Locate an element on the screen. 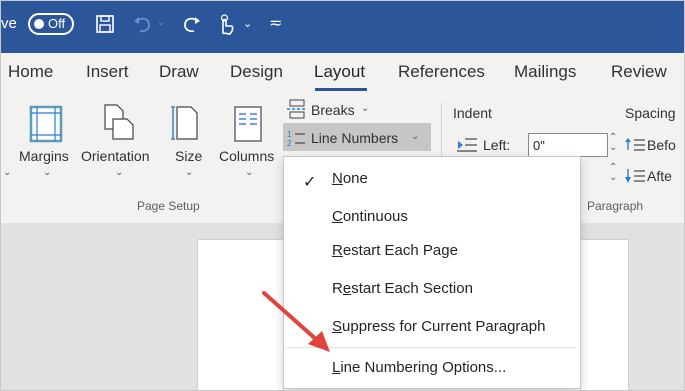 The width and height of the screenshot is (685, 391). breaks-icon is located at coordinates (297, 109).